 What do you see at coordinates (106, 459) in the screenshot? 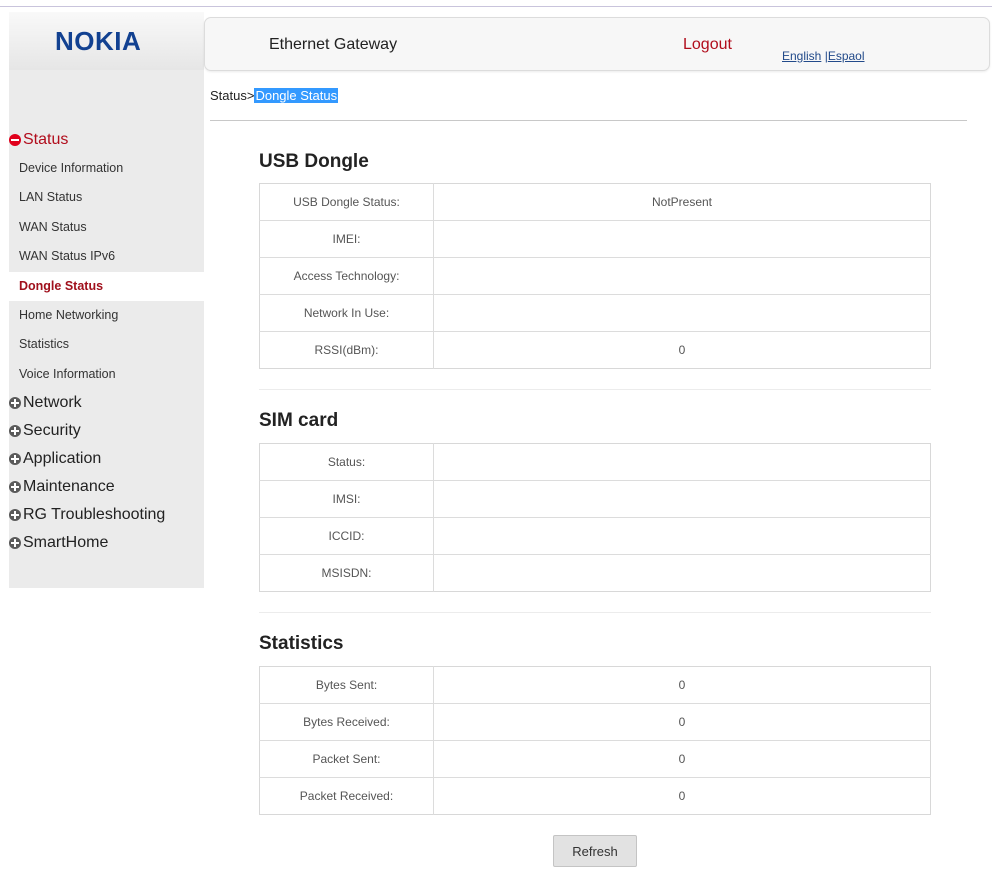
I see `sidebar-section: Application` at bounding box center [106, 459].